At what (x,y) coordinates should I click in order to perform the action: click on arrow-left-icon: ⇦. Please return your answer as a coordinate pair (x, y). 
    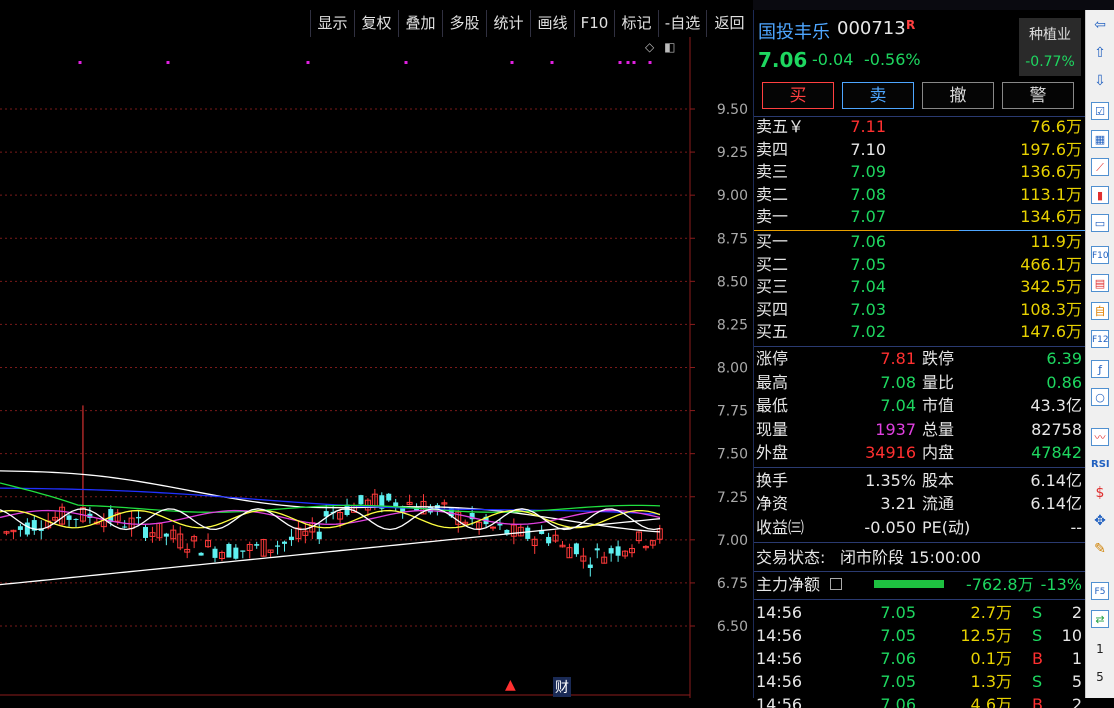
    Looking at the image, I should click on (1100, 25).